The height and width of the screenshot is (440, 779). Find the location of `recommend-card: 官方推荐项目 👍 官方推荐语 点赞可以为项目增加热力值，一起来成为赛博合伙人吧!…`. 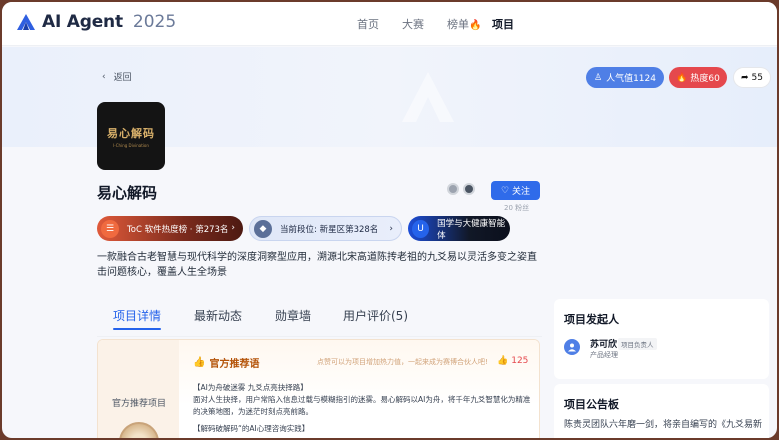

recommend-card: 官方推荐项目 👍 官方推荐语 点赞可以为项目增加热力值，一起来成为赛博合伙人吧!… is located at coordinates (318, 388).